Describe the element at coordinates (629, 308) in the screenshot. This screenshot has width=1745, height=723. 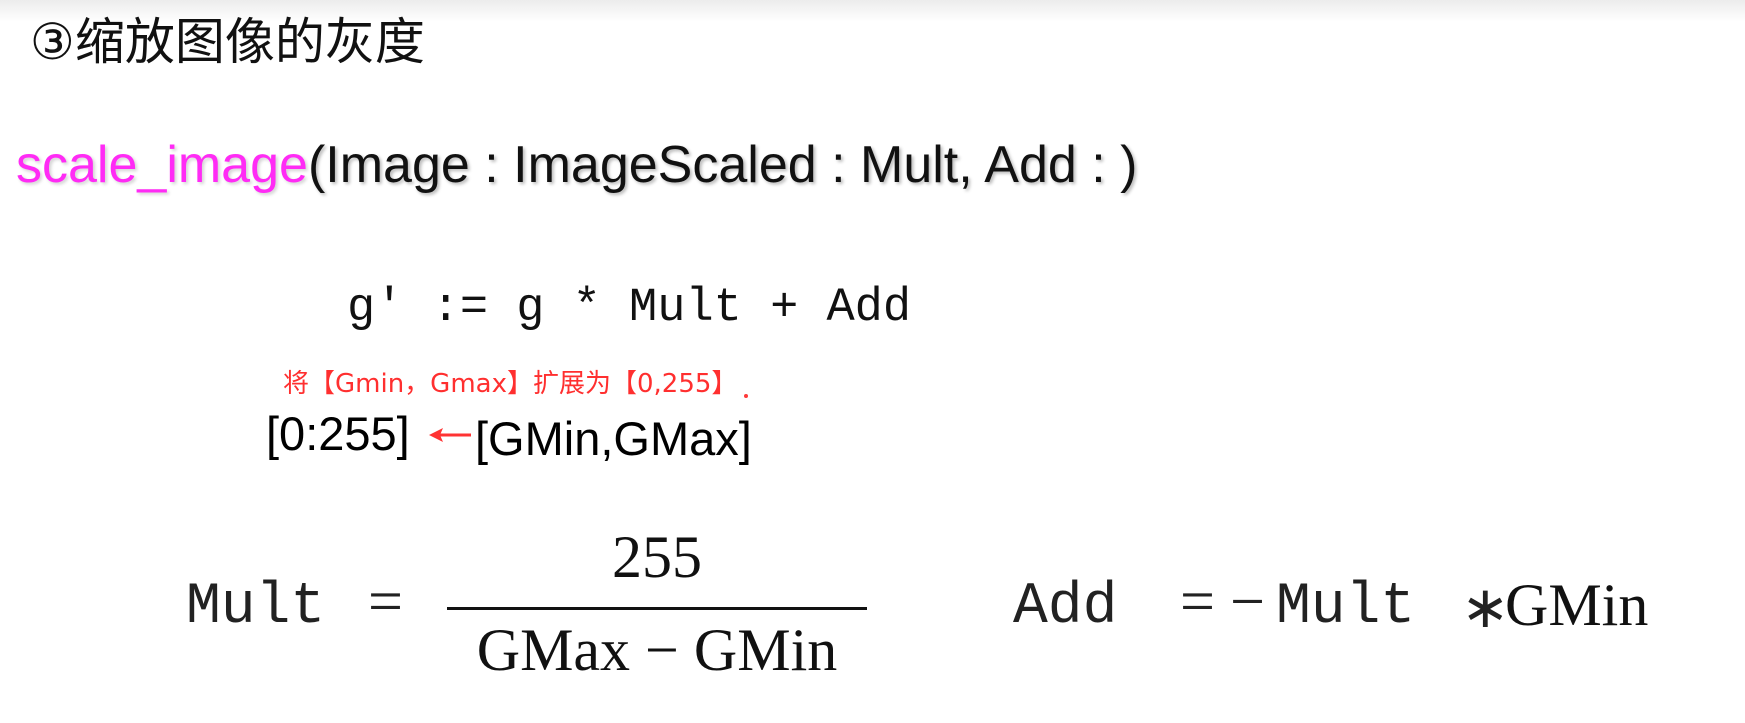
I see `scaling-formula: g' := g * Mult + Add` at that location.